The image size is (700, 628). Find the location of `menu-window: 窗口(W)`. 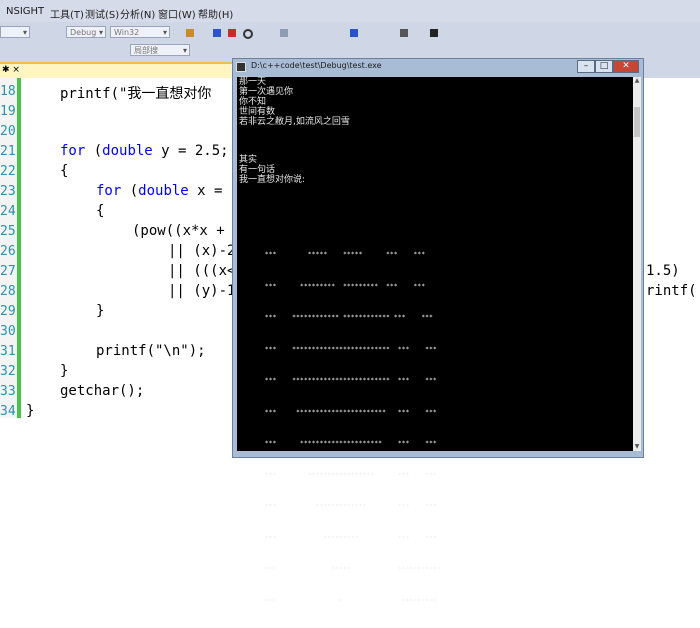

menu-window: 窗口(W) is located at coordinates (177, 13).